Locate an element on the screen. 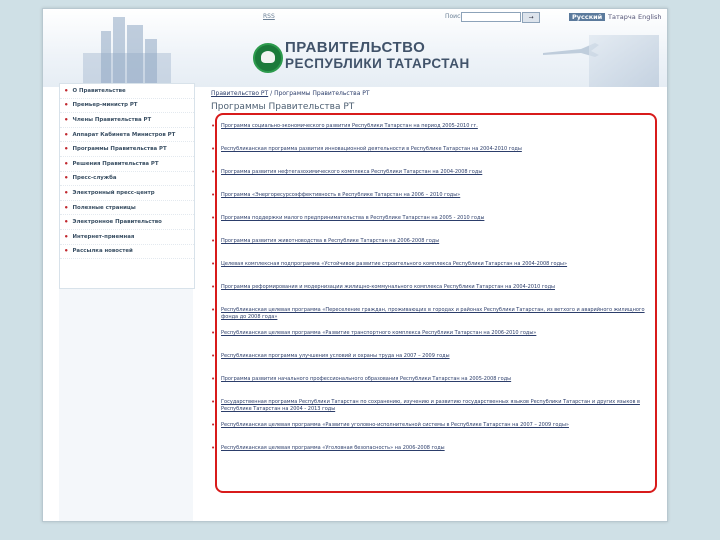  sidebar-item: • Полезные страницы is located at coordinates (127, 208).